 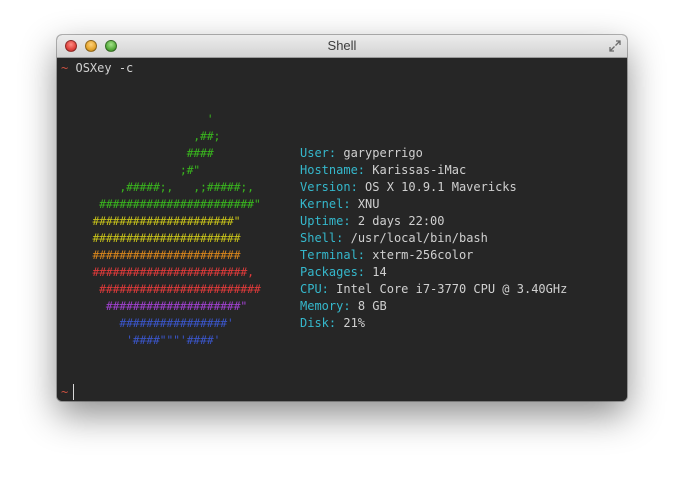 What do you see at coordinates (368, 204) in the screenshot?
I see `info-value: XNU` at bounding box center [368, 204].